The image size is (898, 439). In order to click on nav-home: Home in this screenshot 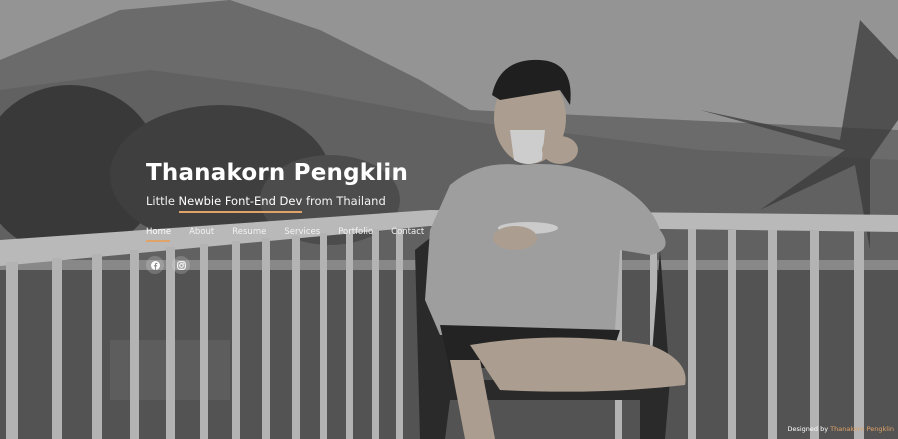, I will do `click(158, 234)`.